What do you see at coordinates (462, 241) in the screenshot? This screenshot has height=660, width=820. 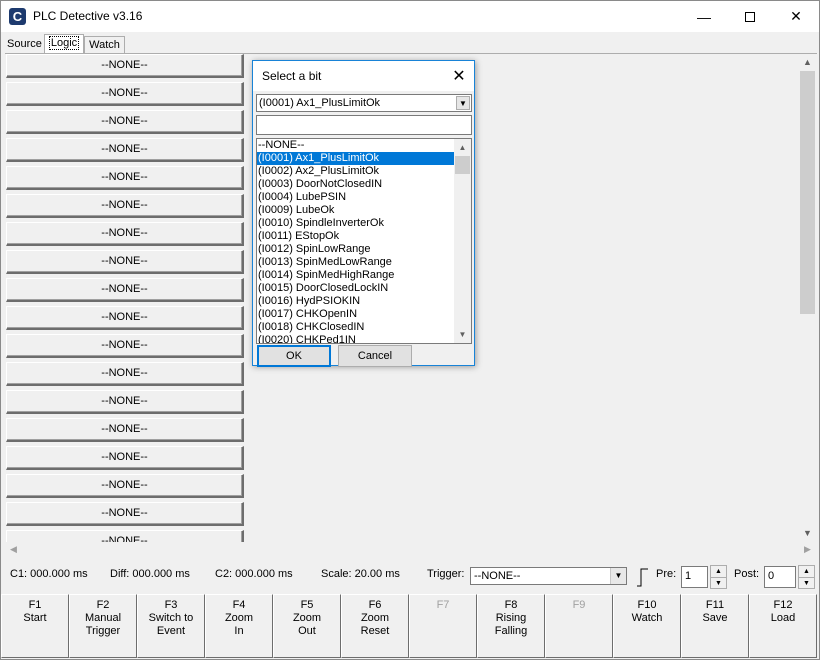 I see `listbox-scrollbar: ▲ ▼` at bounding box center [462, 241].